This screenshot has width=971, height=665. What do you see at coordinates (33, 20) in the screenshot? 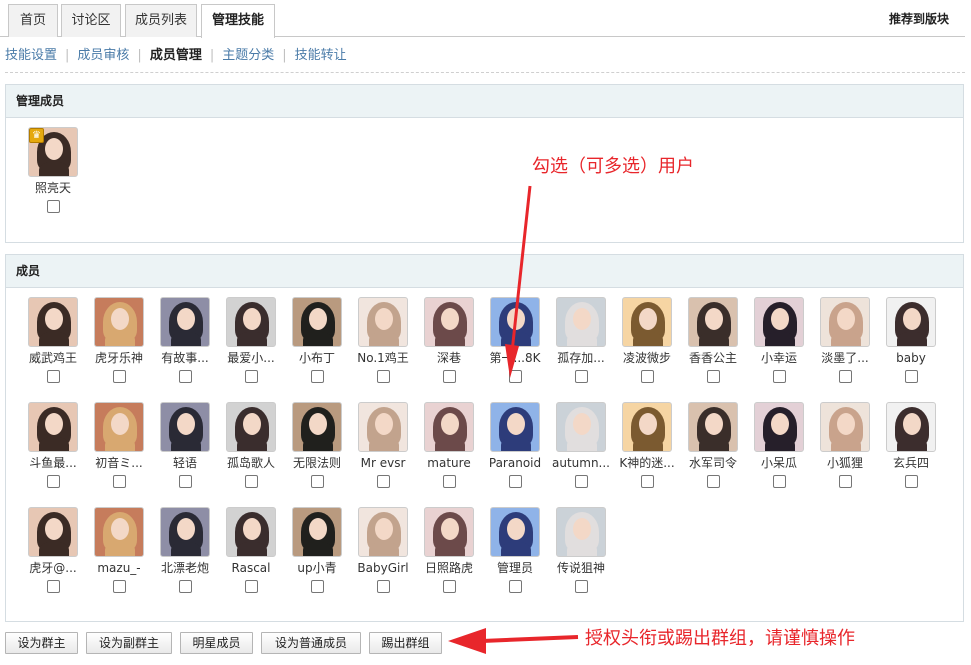
I see `tab-home: 首页` at bounding box center [33, 20].